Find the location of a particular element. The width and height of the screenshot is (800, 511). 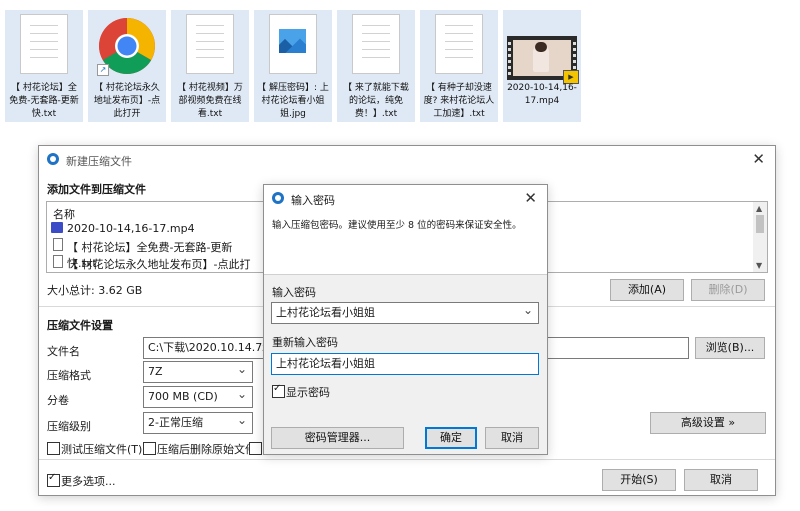

show-password-label: 显示密码 is located at coordinates (308, 392).